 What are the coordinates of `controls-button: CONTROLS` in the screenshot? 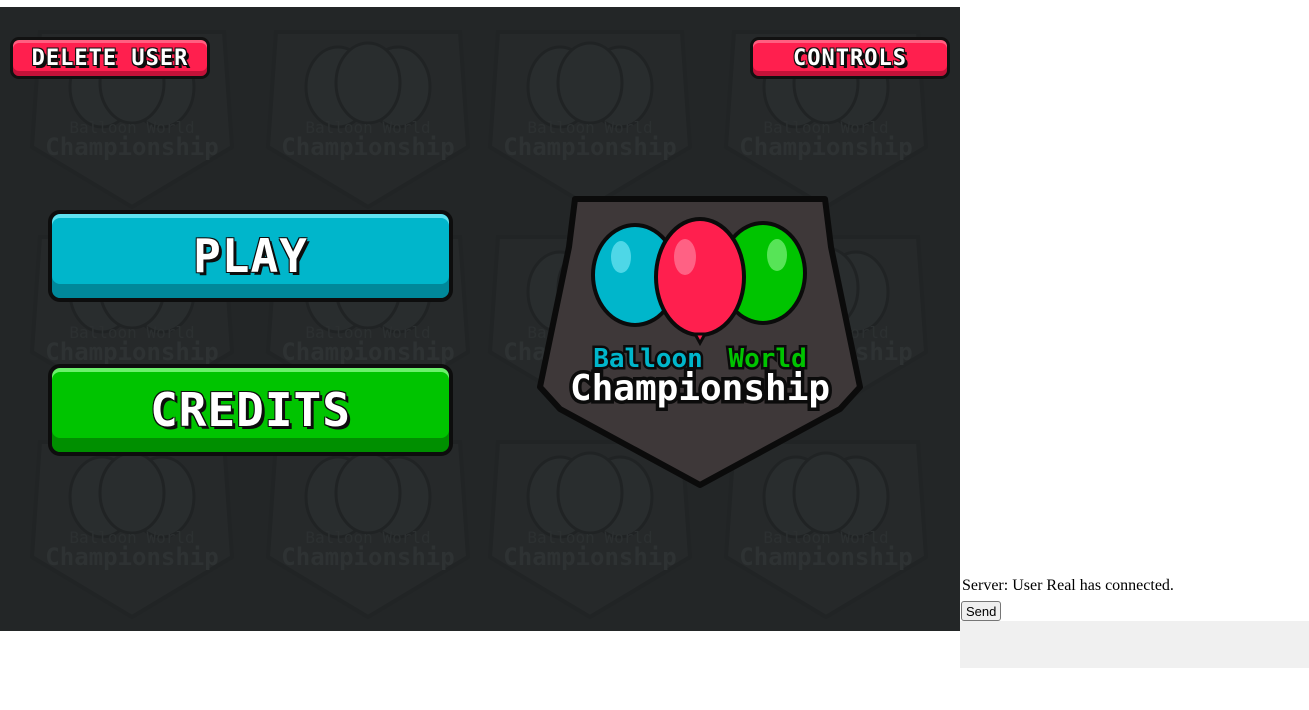 It's located at (850, 58).